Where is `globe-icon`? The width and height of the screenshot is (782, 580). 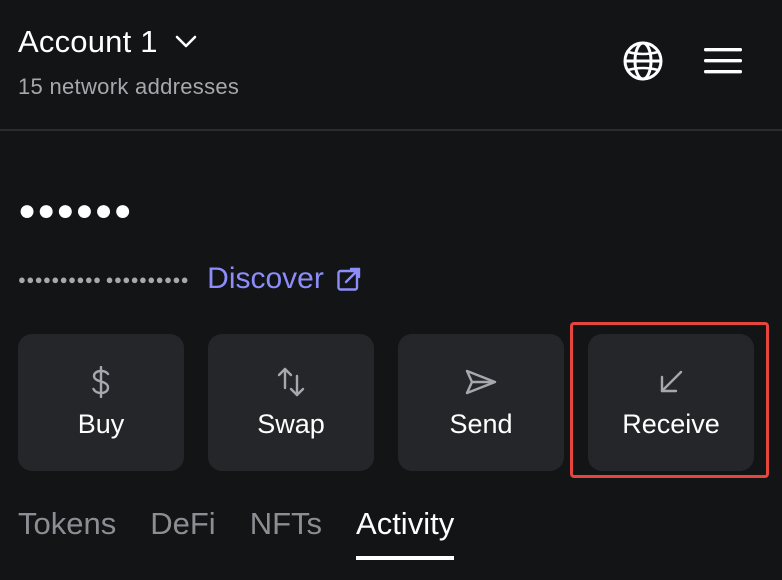
globe-icon is located at coordinates (643, 61).